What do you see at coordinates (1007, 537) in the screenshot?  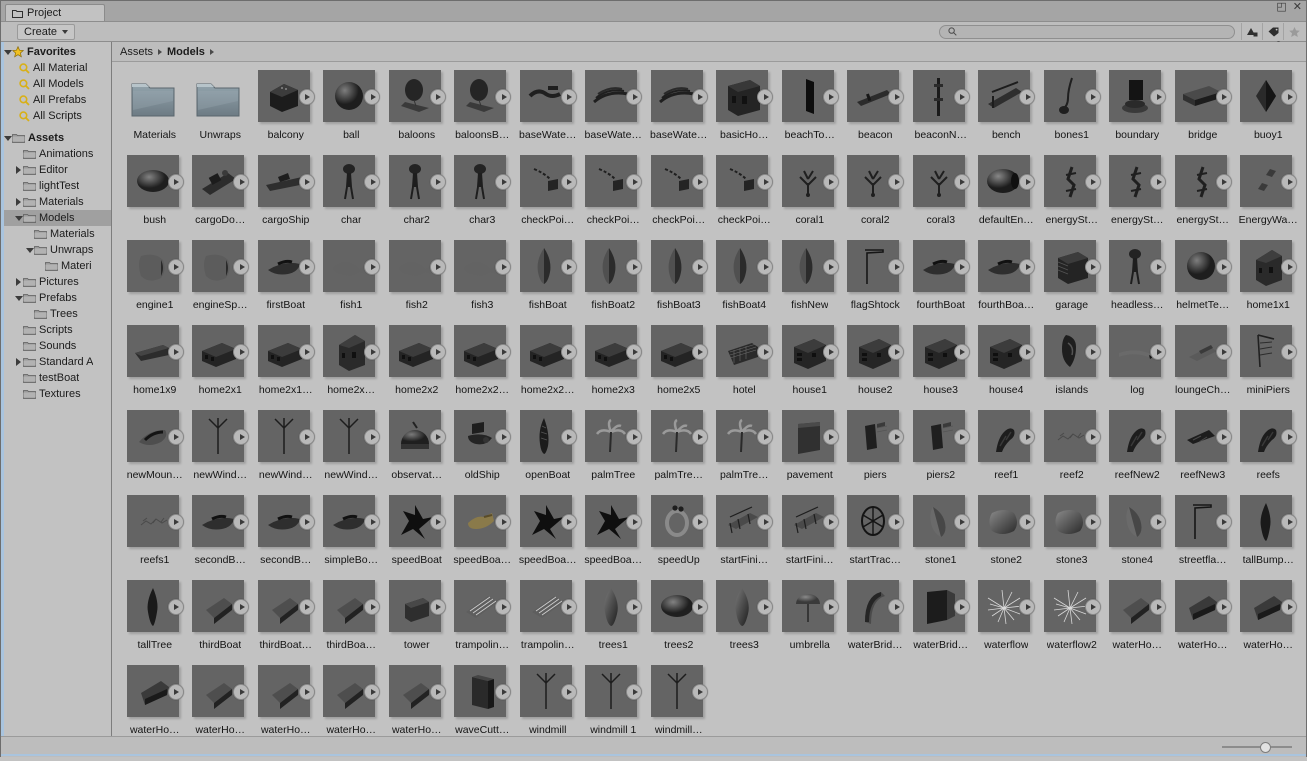 I see `asset-item: stone2` at bounding box center [1007, 537].